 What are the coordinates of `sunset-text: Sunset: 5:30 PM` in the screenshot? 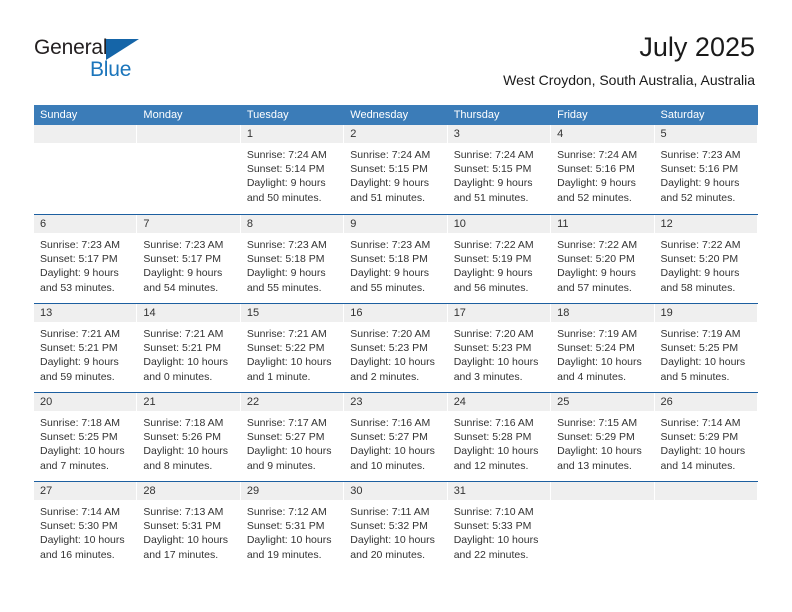 It's located at (79, 526).